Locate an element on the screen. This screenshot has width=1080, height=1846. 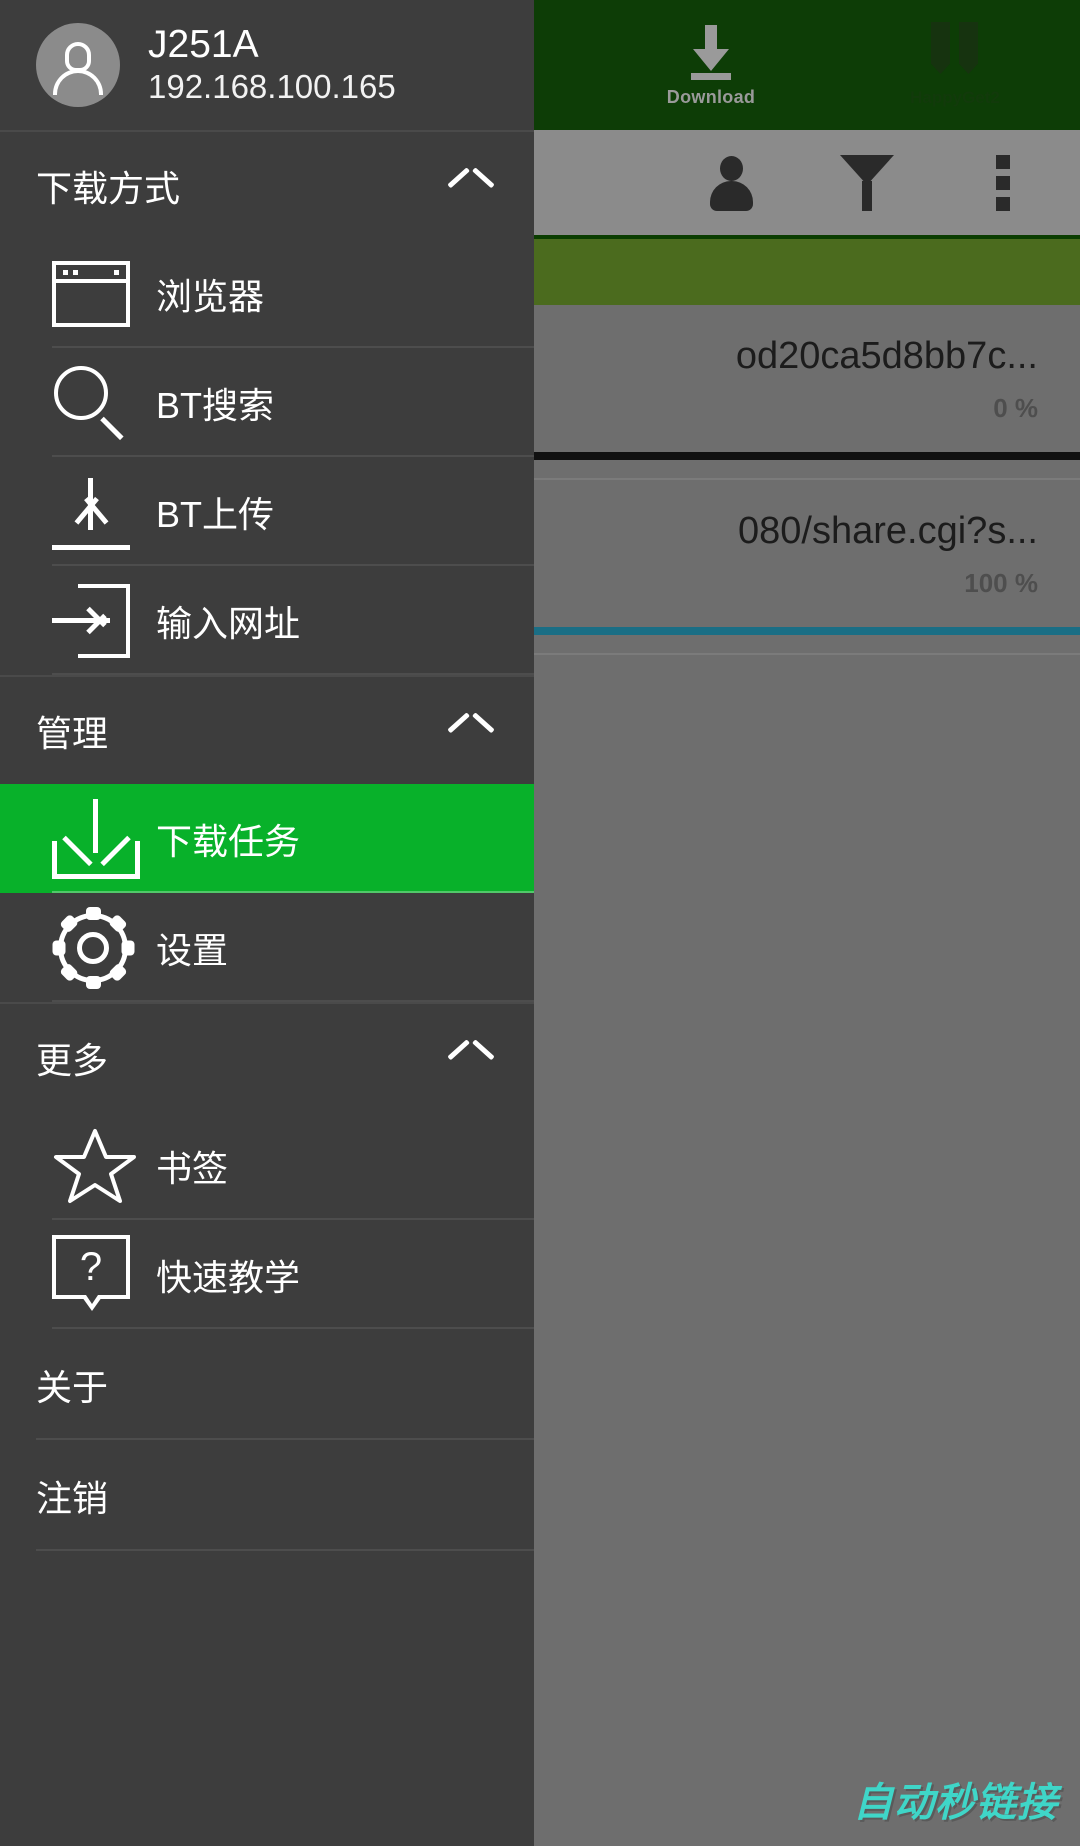
section-header-more: 更多 is located at coordinates (267, 1056).